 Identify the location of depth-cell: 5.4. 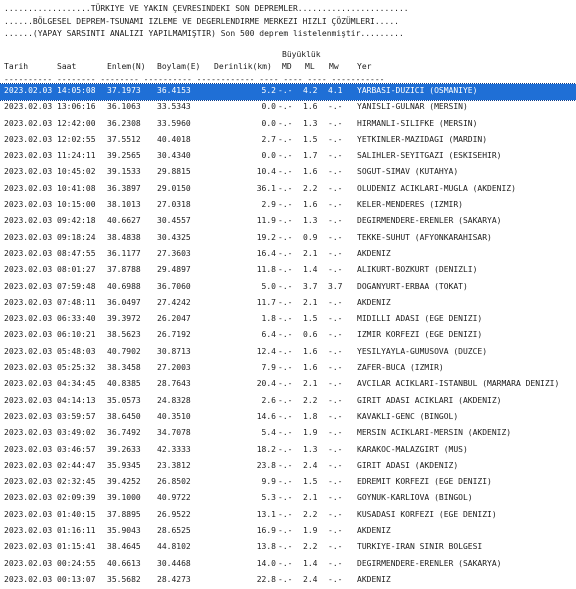
(268, 433).